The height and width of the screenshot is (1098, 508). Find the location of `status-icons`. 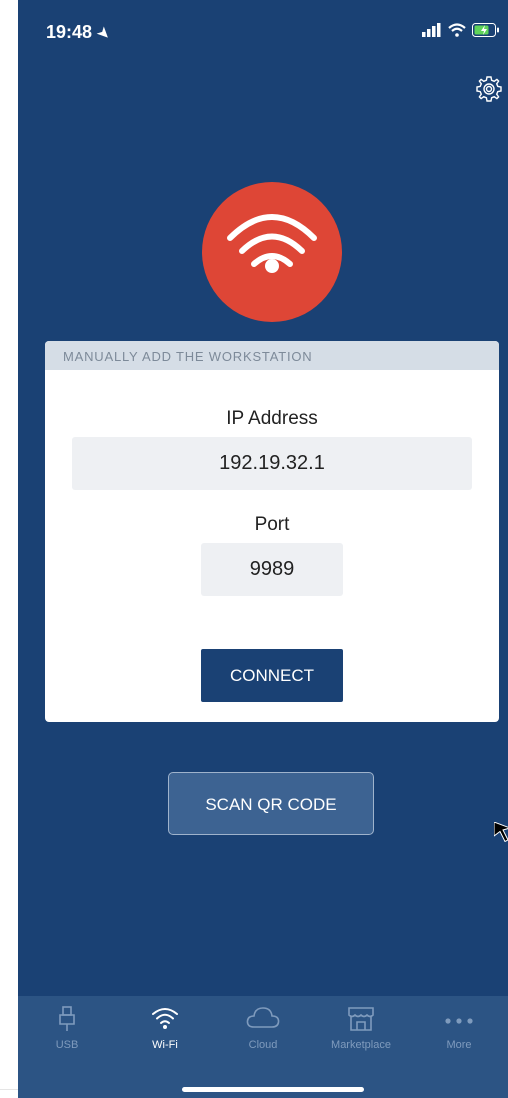

status-icons is located at coordinates (461, 30).